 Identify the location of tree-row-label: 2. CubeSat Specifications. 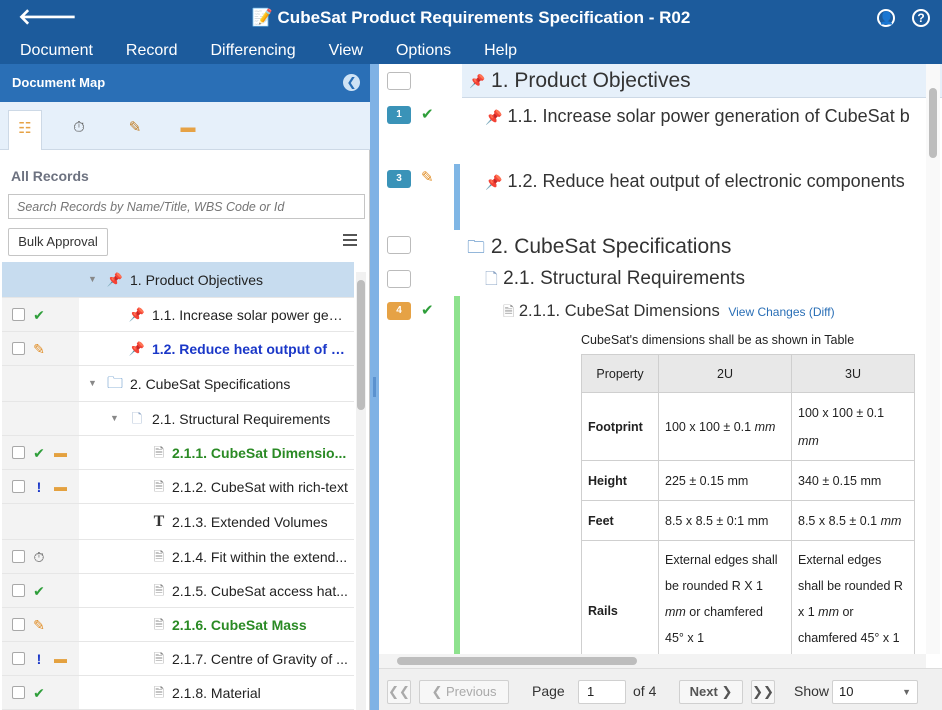
(210, 383).